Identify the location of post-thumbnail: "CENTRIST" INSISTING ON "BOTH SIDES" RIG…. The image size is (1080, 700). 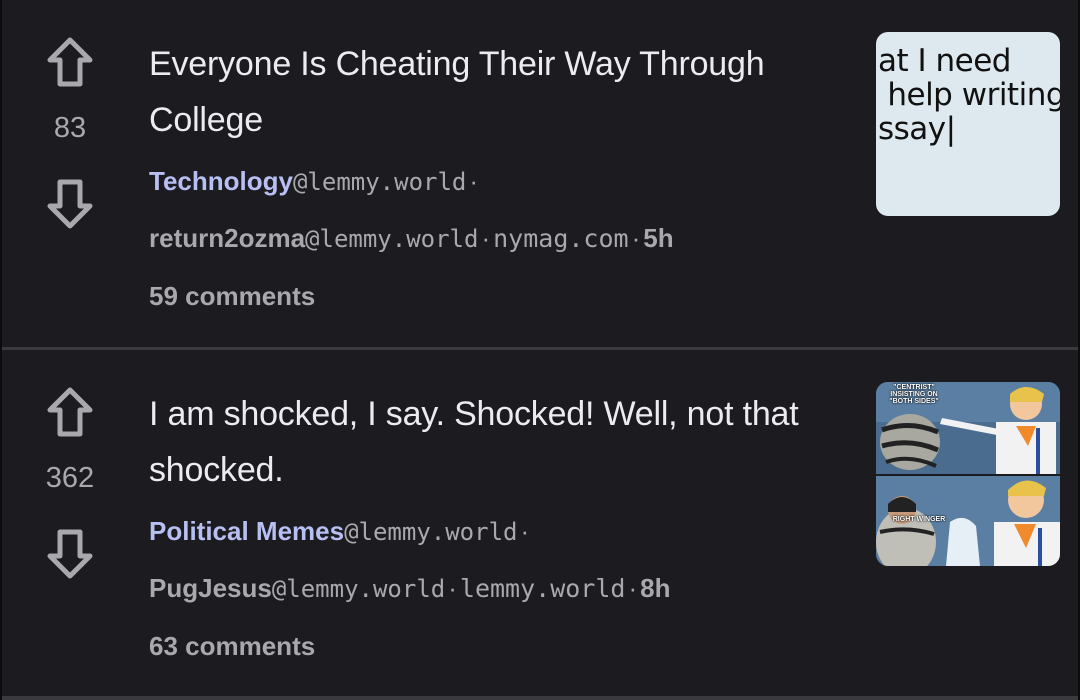
(968, 474).